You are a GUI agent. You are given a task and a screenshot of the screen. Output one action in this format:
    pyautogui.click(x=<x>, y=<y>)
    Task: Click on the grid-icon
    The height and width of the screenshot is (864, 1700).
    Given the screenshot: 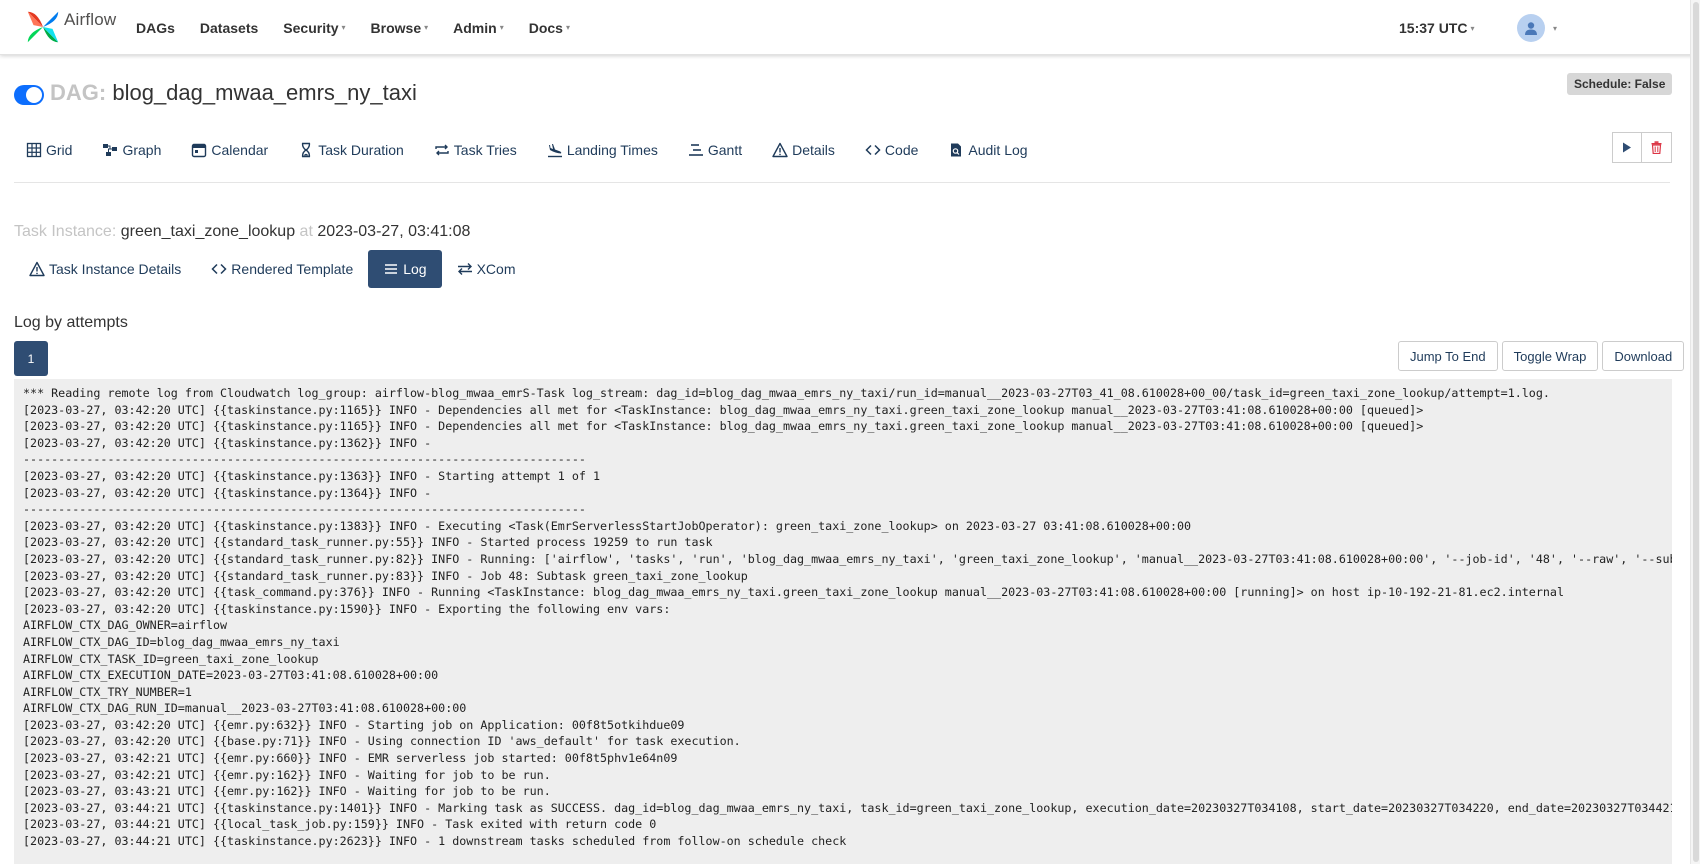 What is the action you would take?
    pyautogui.click(x=34, y=150)
    